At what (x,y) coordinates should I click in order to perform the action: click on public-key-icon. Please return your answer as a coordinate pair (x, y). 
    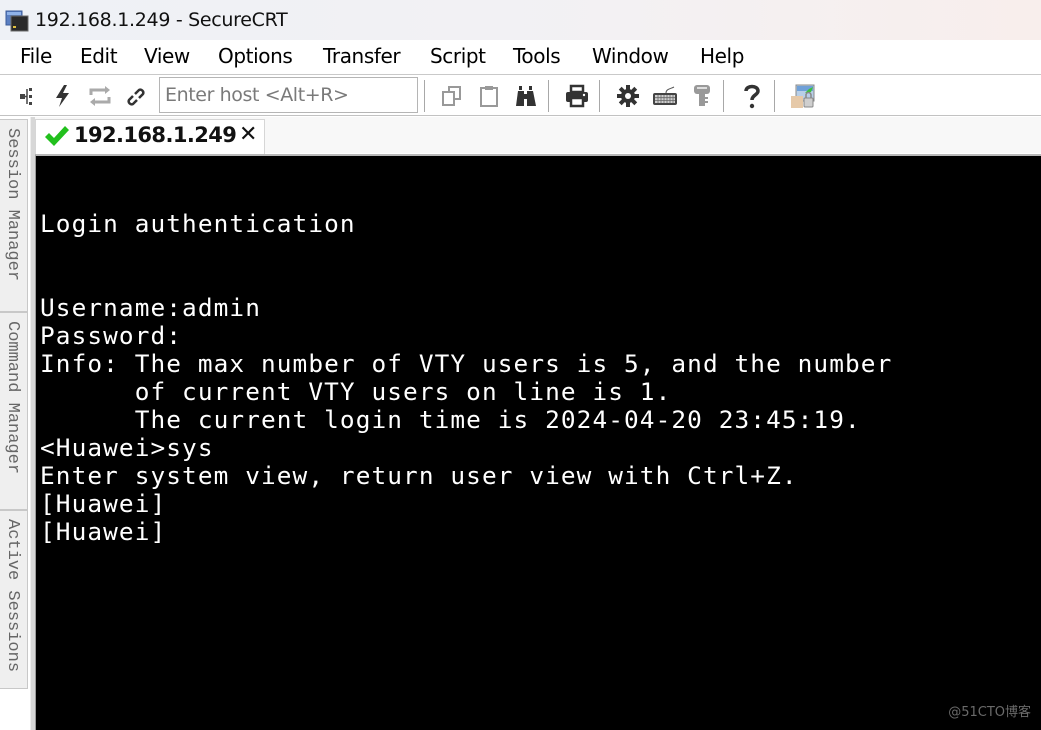
    Looking at the image, I should click on (702, 95).